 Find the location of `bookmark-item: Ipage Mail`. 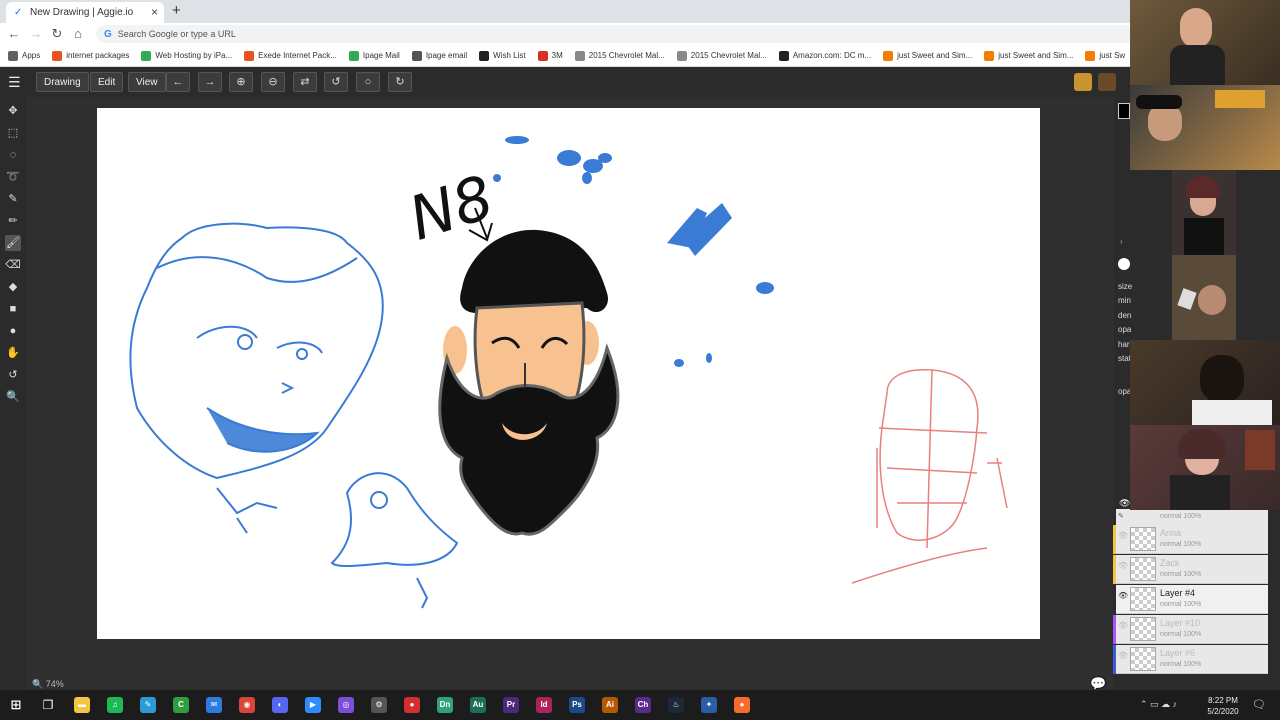

bookmark-item: Ipage Mail is located at coordinates (374, 55).